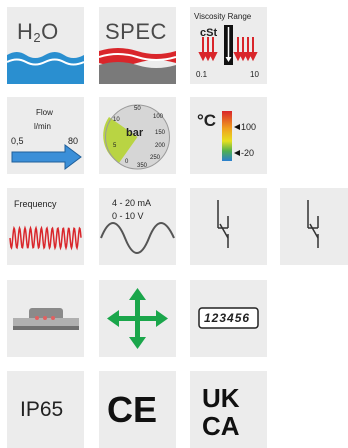  Describe the element at coordinates (73, 141) in the screenshot. I see `flow-max: 80` at that location.